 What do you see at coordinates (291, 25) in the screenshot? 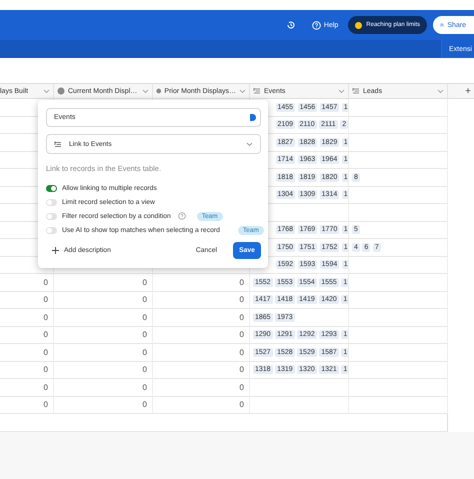
I see `history-icon` at bounding box center [291, 25].